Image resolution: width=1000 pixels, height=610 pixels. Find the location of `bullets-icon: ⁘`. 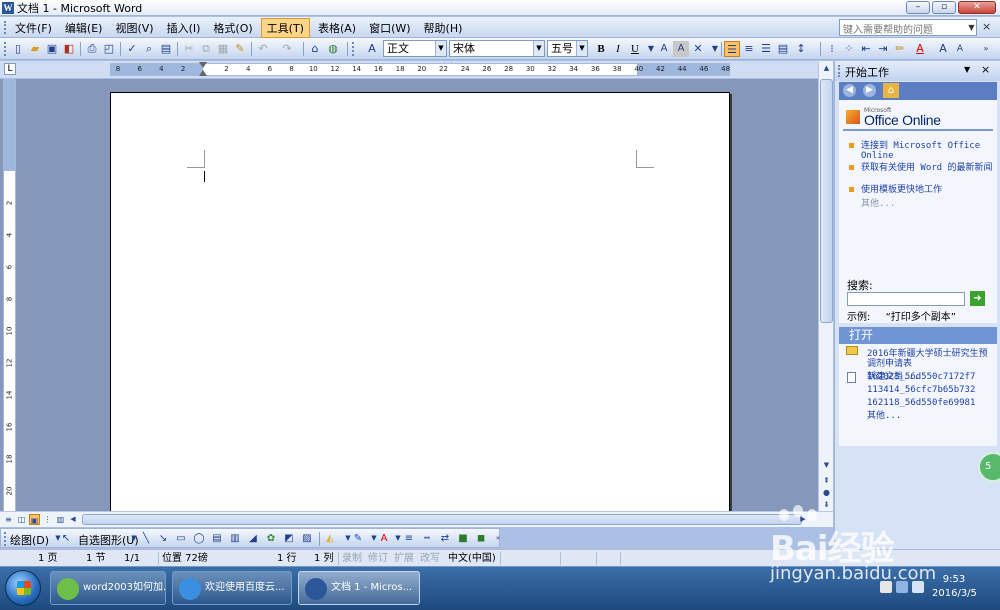

bullets-icon: ⁘ is located at coordinates (849, 49).